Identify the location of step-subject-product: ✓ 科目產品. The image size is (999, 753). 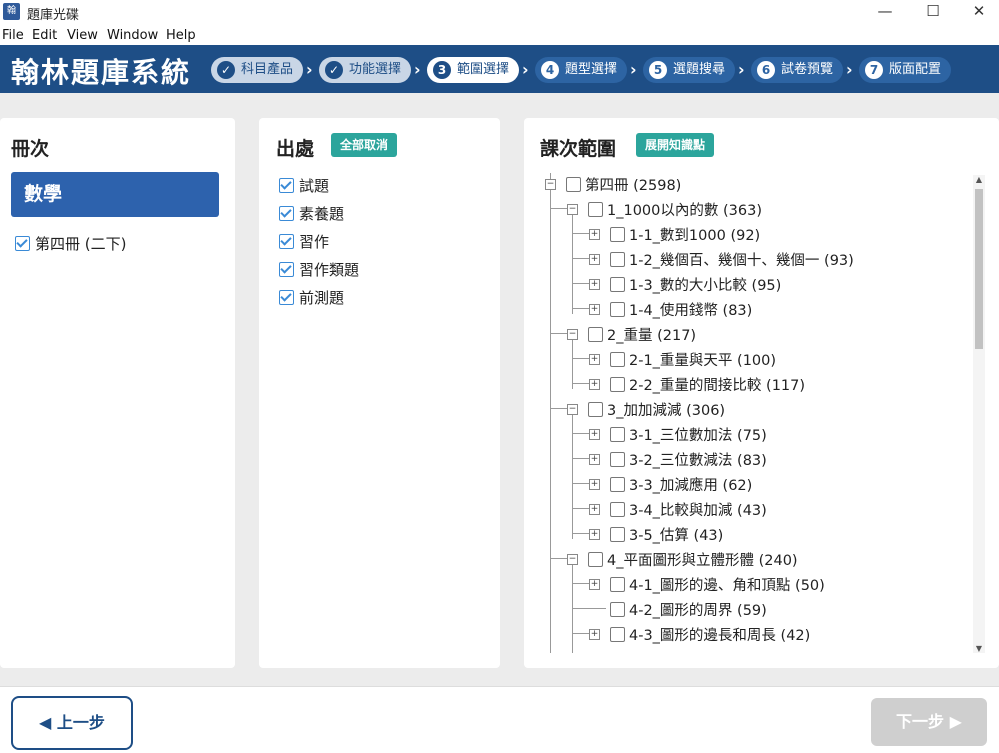
(257, 70).